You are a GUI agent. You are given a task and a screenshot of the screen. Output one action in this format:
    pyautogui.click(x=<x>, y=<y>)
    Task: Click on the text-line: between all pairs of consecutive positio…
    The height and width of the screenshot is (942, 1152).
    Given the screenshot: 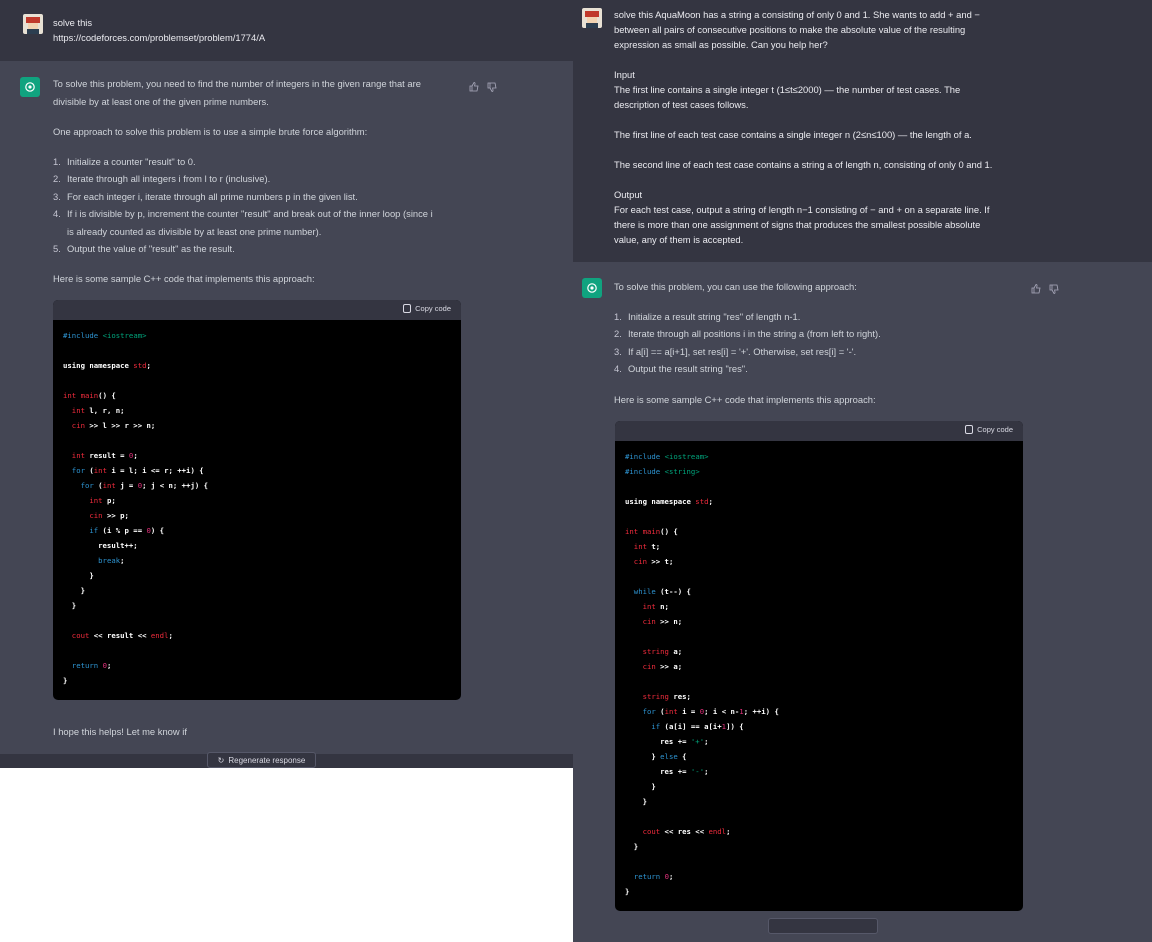 What is the action you would take?
    pyautogui.click(x=790, y=29)
    